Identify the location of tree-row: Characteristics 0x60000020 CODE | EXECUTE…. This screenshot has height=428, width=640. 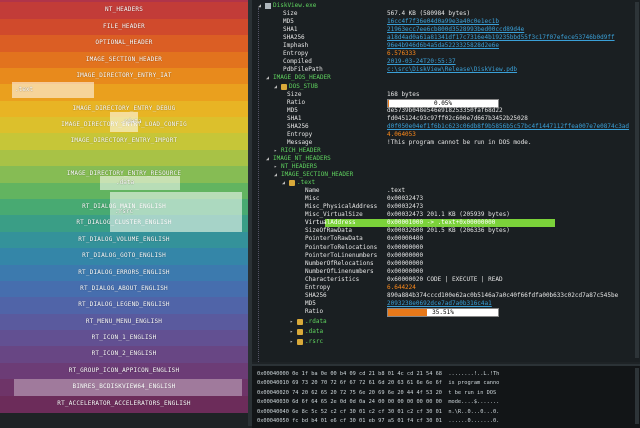
(445, 280).